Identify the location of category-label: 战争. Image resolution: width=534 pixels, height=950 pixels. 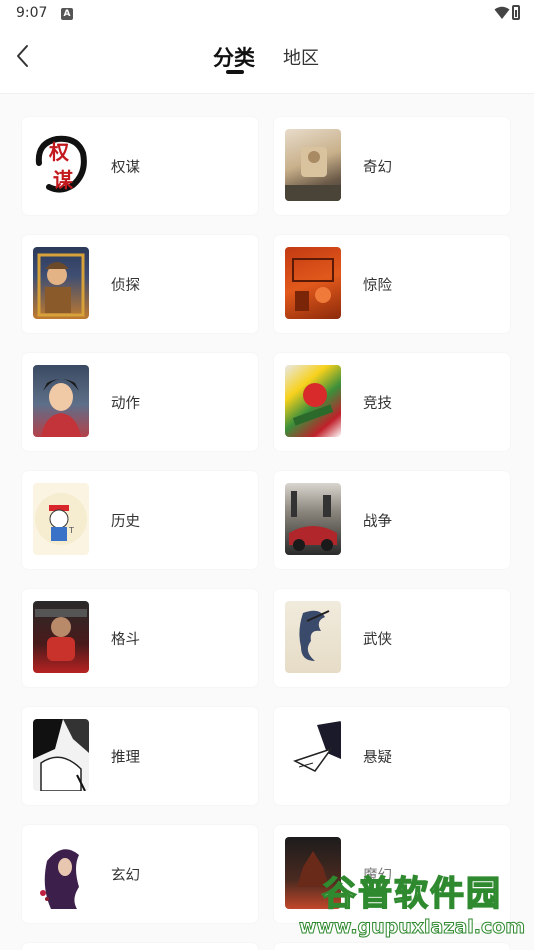
(377, 522).